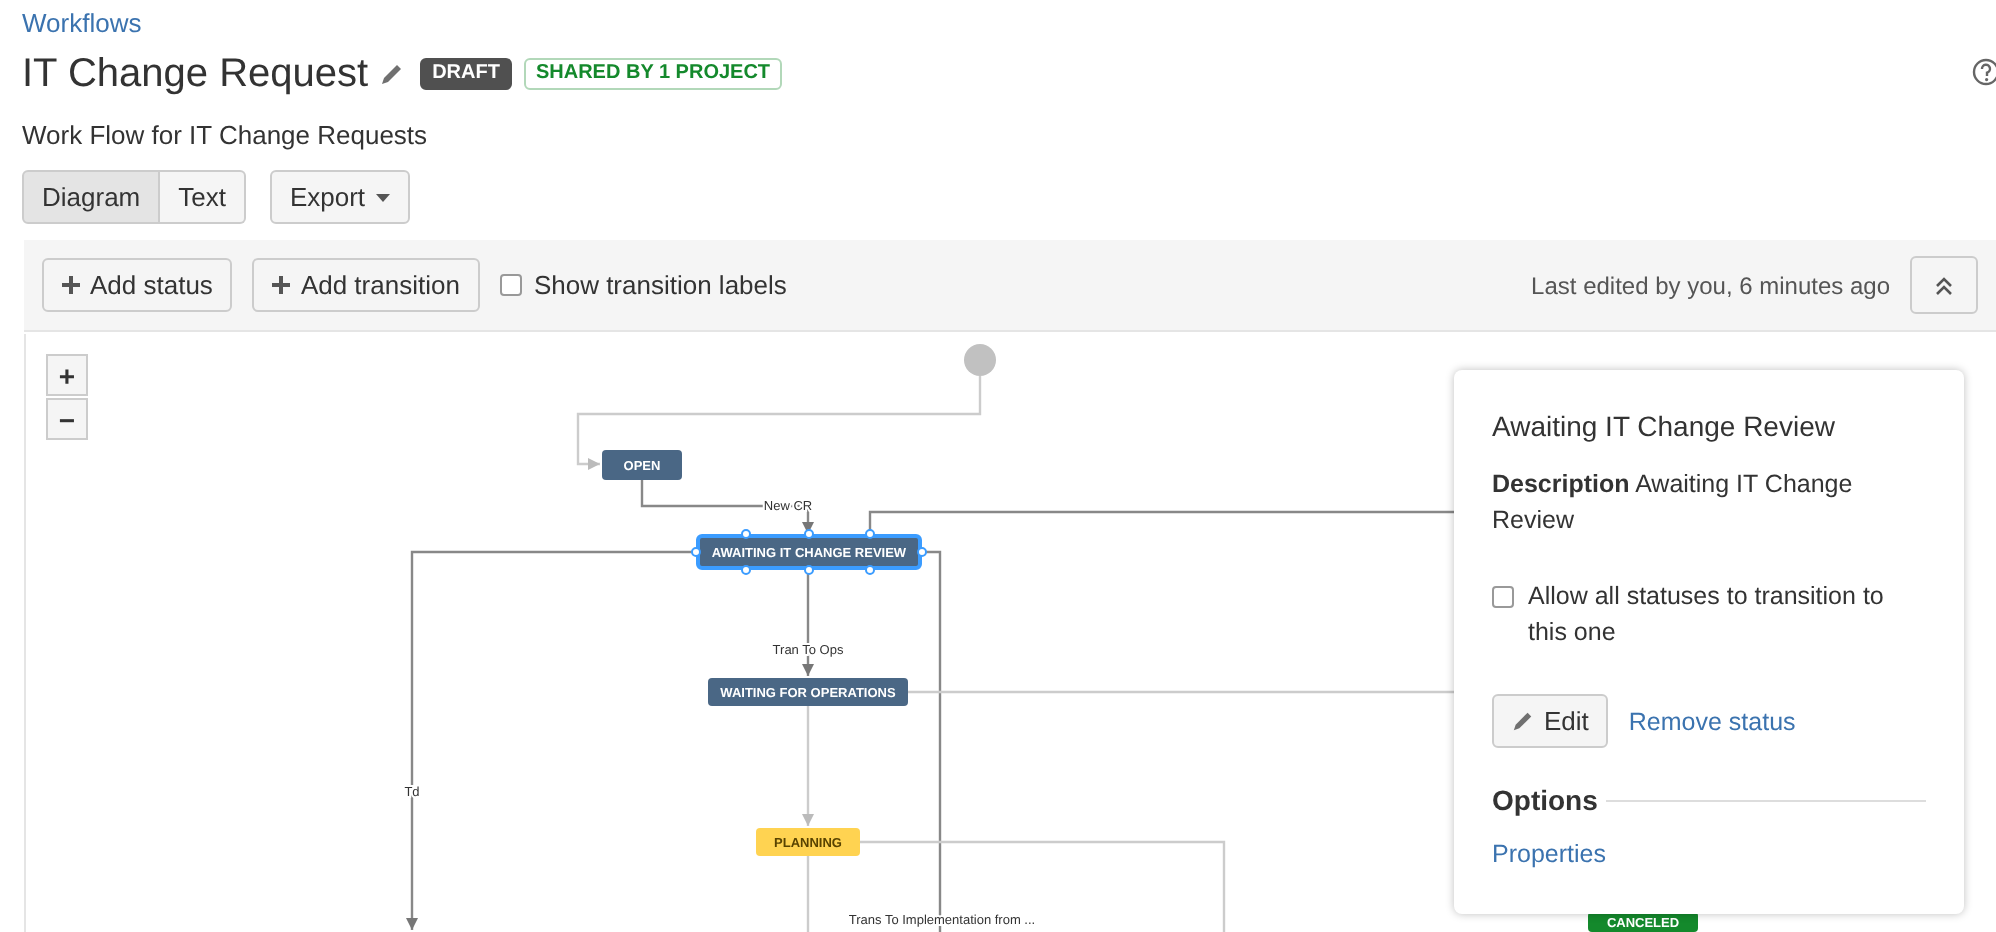  I want to click on view-tab: Diagram, so click(91, 197).